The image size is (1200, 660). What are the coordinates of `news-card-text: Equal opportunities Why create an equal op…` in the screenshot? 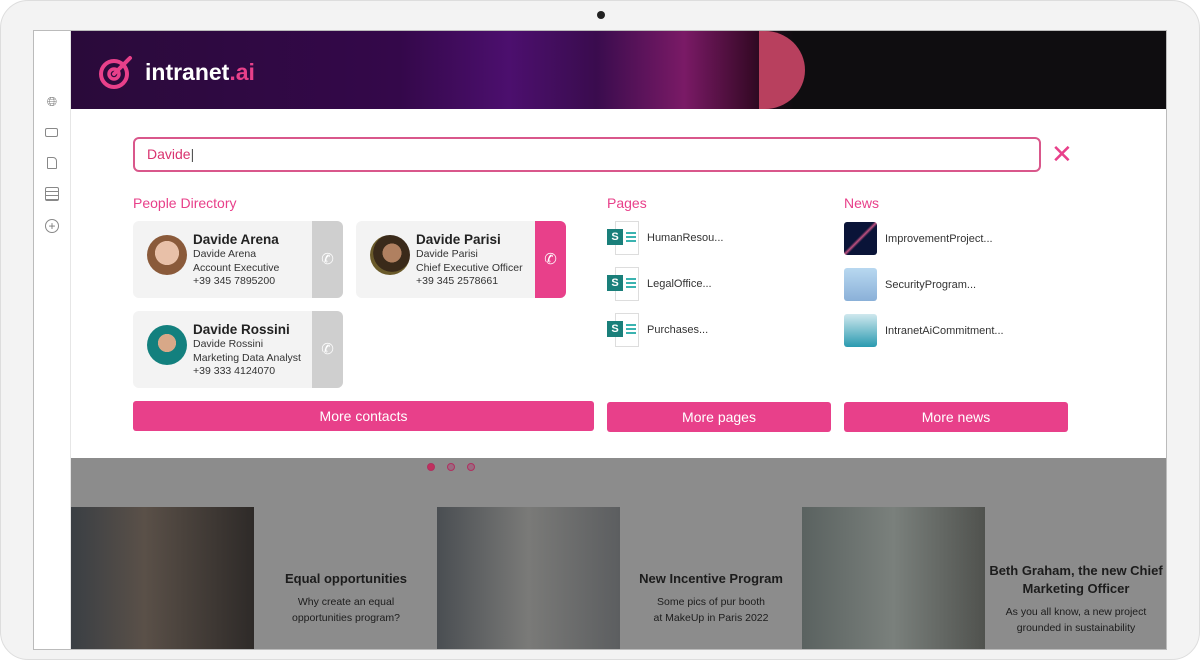 It's located at (346, 597).